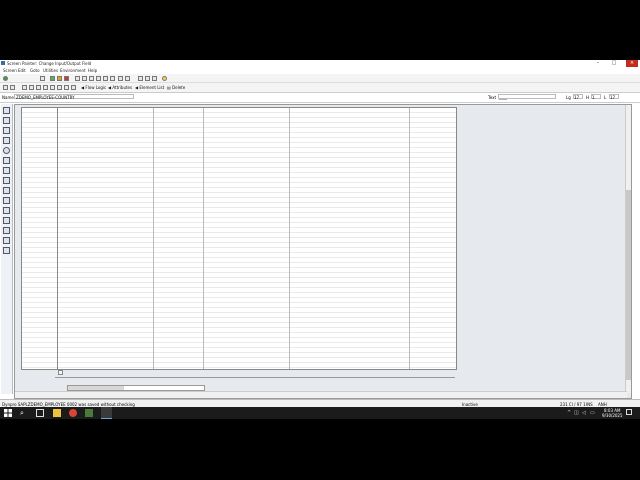  Describe the element at coordinates (6, 230) in the screenshot. I see `status-icon` at that location.